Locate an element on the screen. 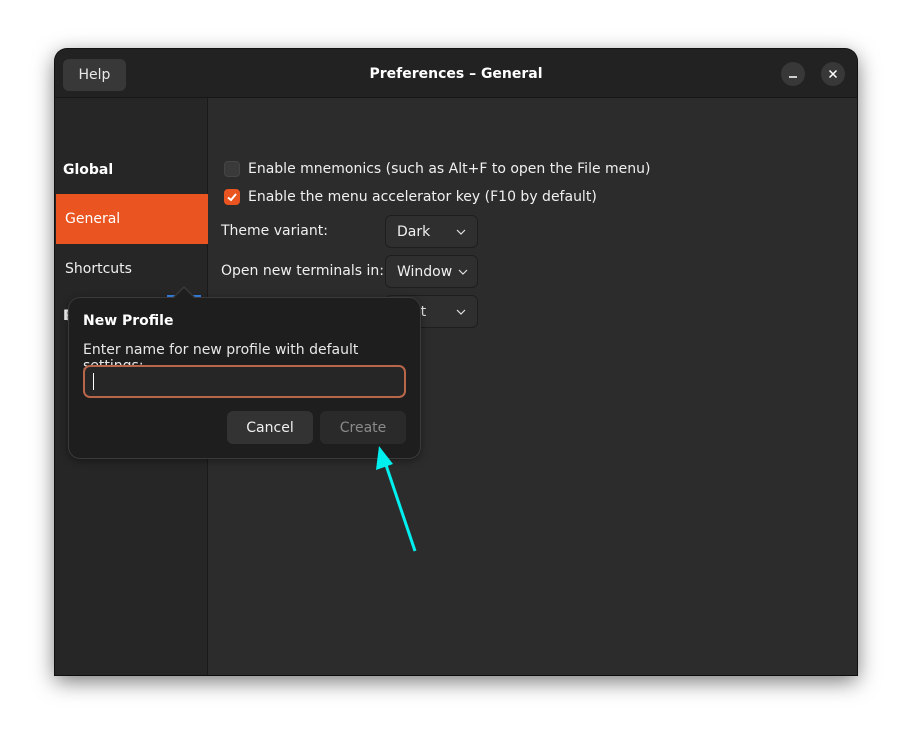 The width and height of the screenshot is (912, 735). cancel-button: Cancel is located at coordinates (270, 427).